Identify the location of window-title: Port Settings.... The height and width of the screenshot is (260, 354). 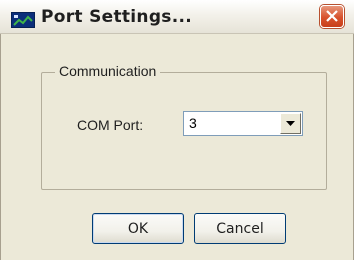
(116, 17).